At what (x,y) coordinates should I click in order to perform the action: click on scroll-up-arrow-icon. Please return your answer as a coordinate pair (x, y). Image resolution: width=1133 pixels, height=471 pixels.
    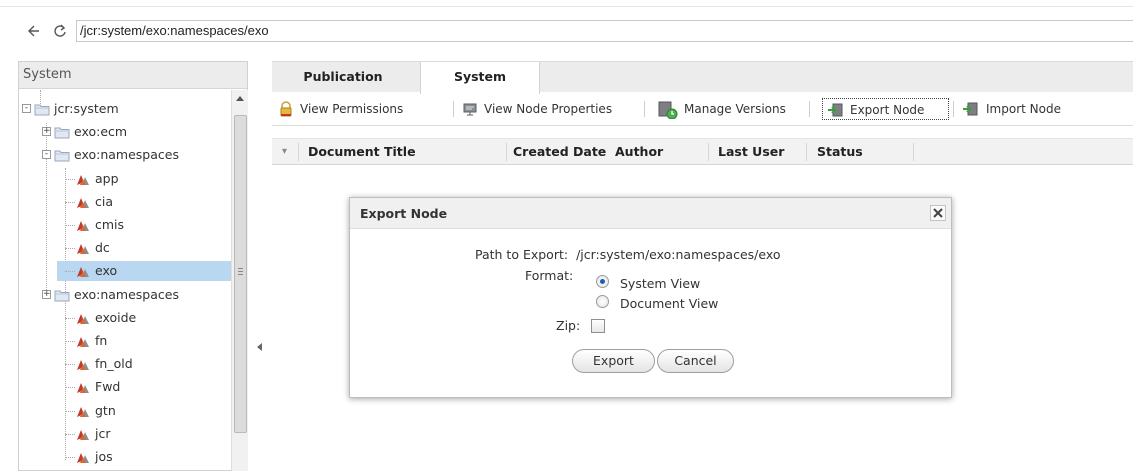
    Looking at the image, I should click on (240, 98).